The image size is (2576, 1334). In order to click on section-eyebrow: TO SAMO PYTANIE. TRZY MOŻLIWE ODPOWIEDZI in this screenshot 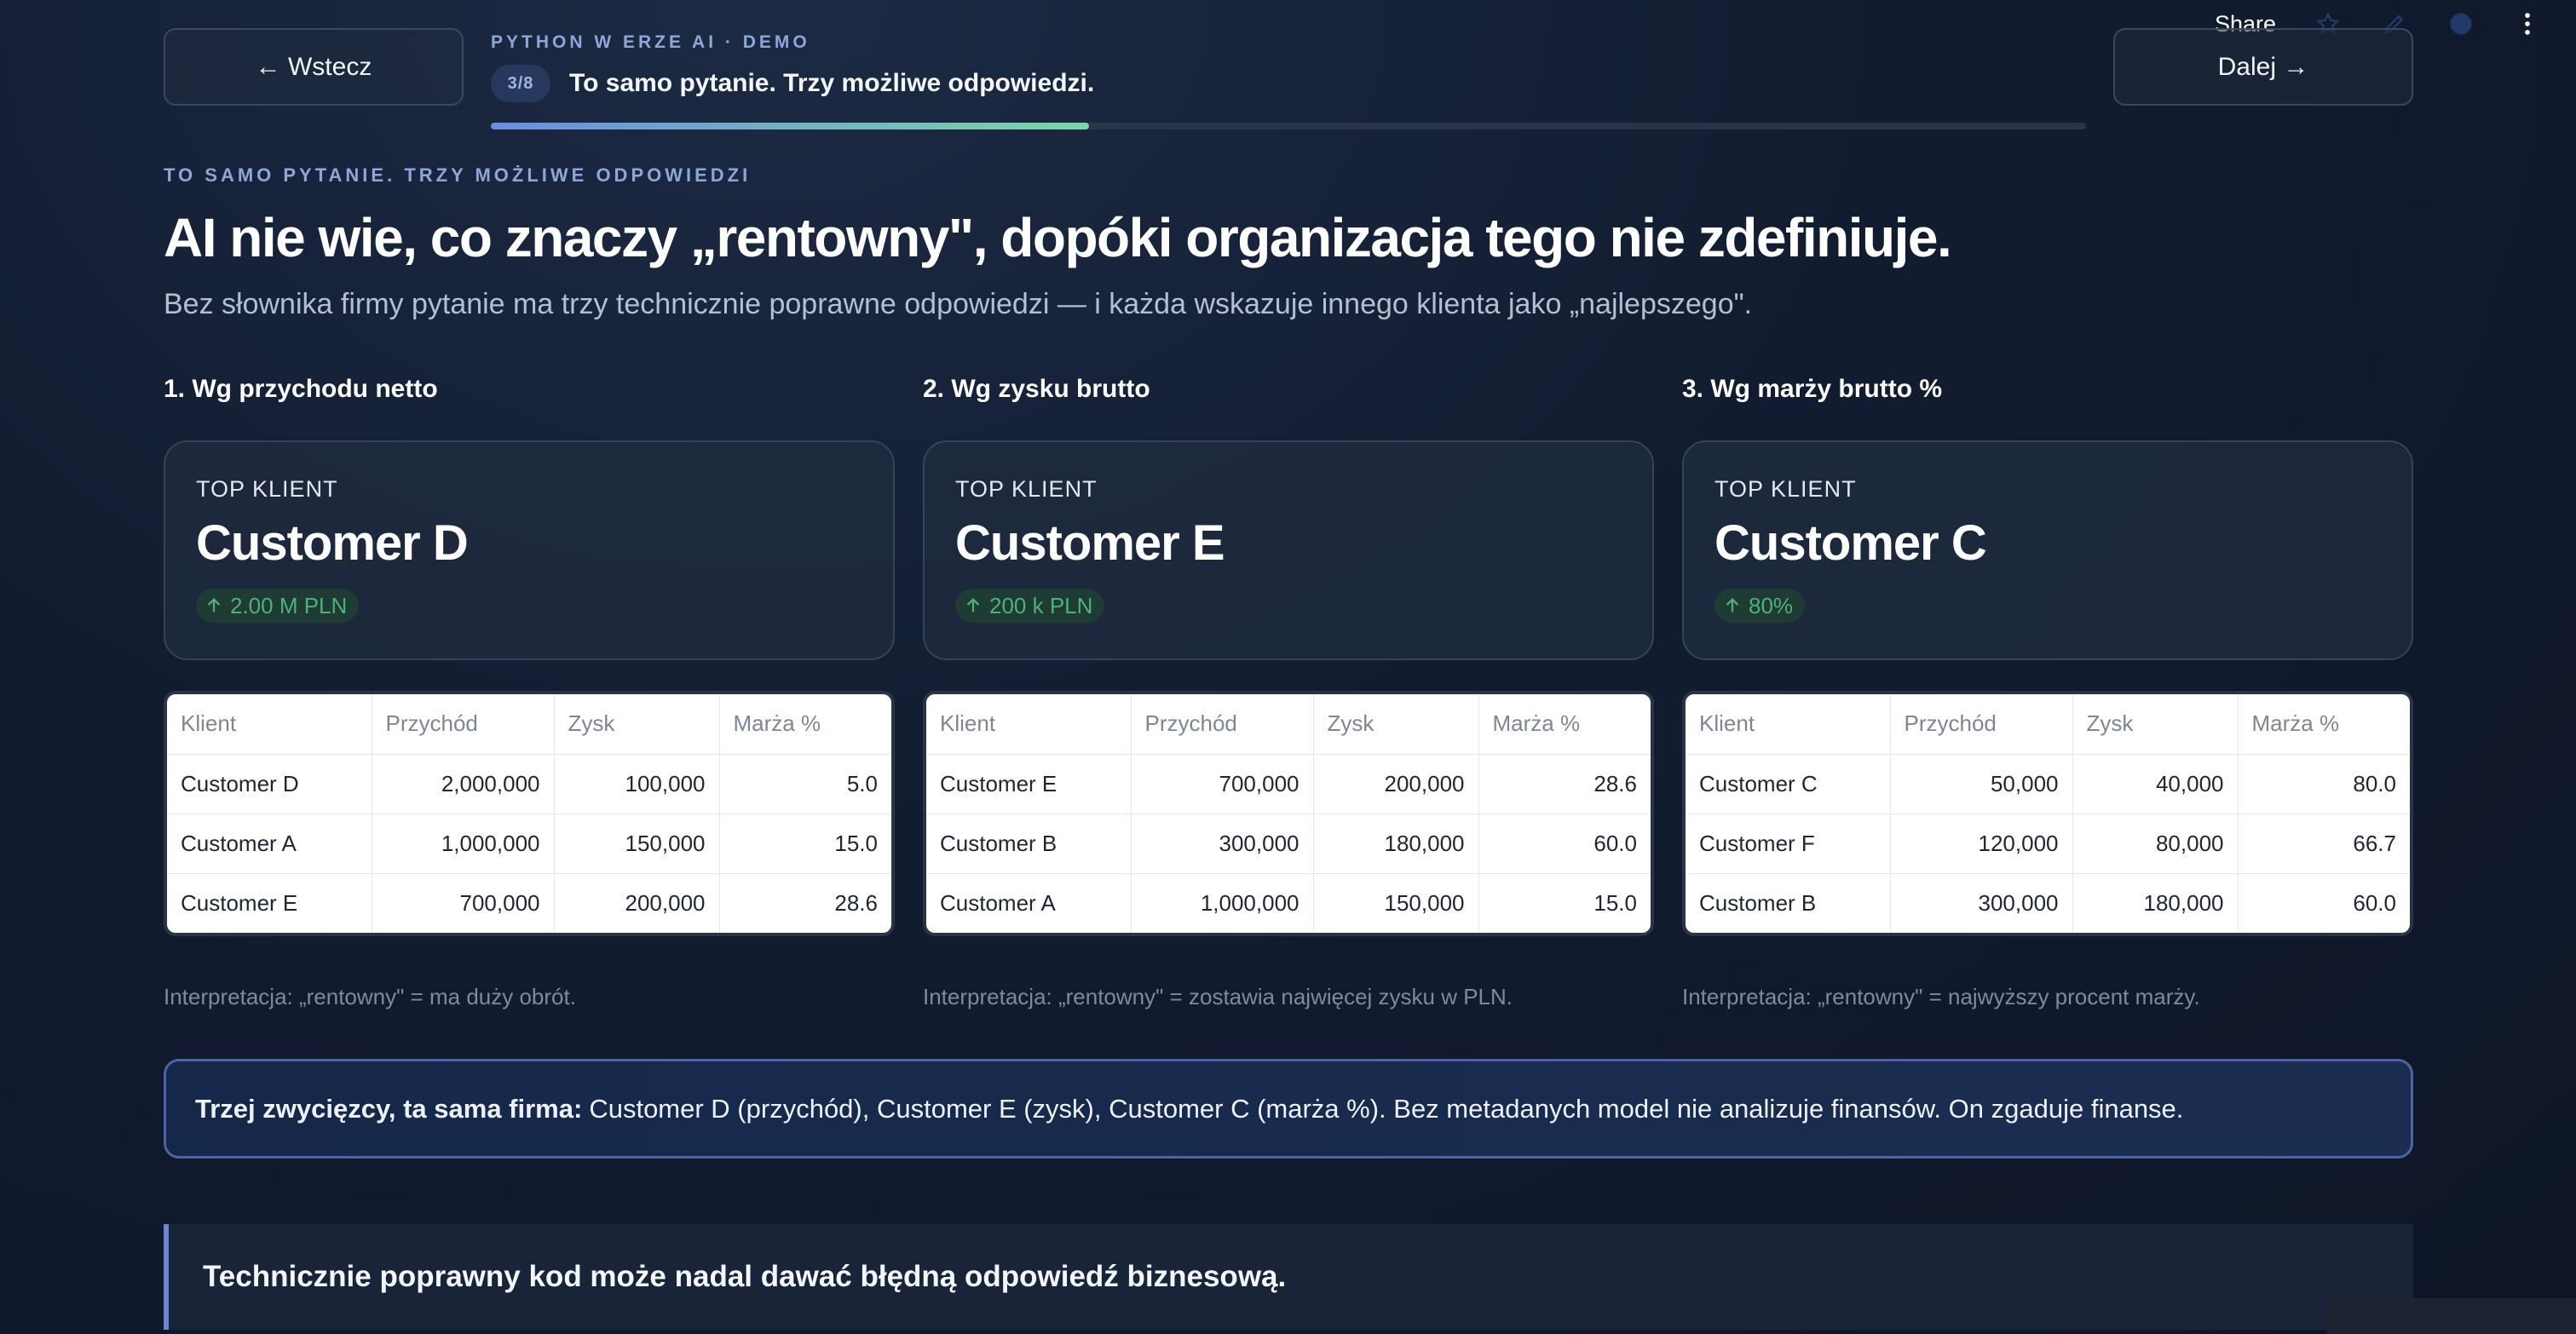, I will do `click(458, 175)`.